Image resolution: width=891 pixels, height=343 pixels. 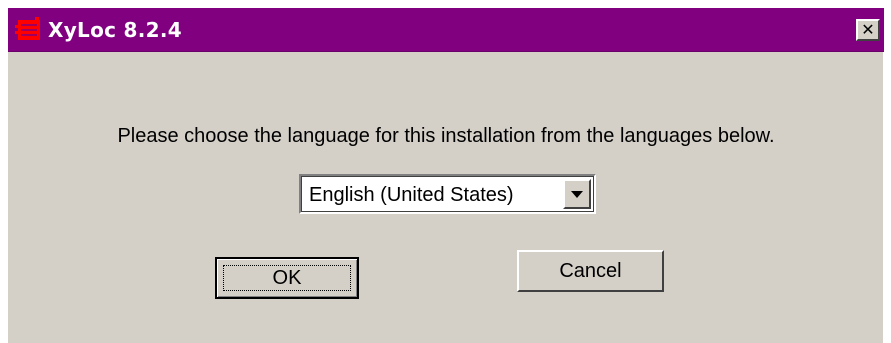 I want to click on language-select: English (United States), so click(x=447, y=194).